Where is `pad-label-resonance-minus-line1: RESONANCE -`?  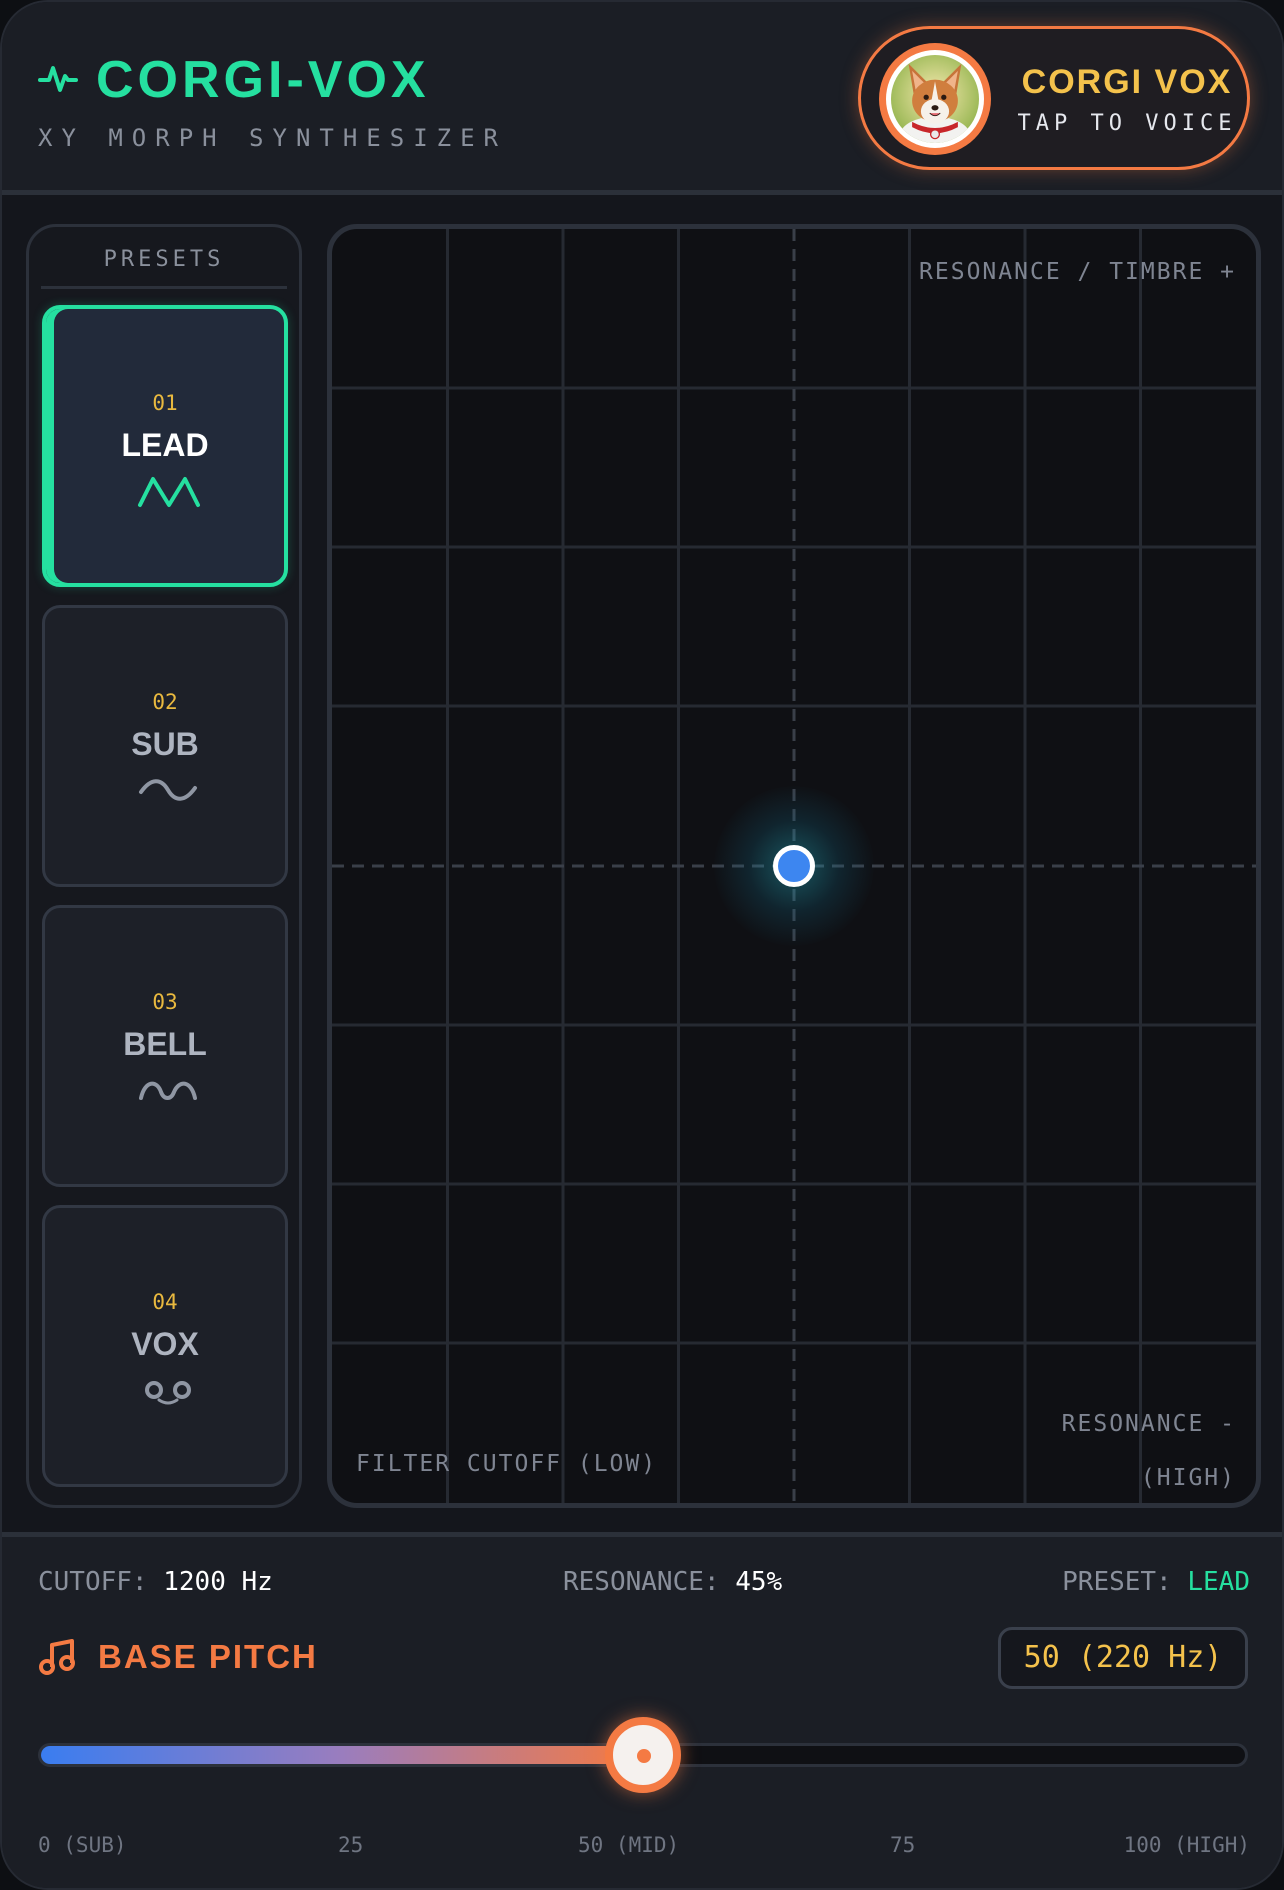 pad-label-resonance-minus-line1: RESONANCE - is located at coordinates (1148, 1424).